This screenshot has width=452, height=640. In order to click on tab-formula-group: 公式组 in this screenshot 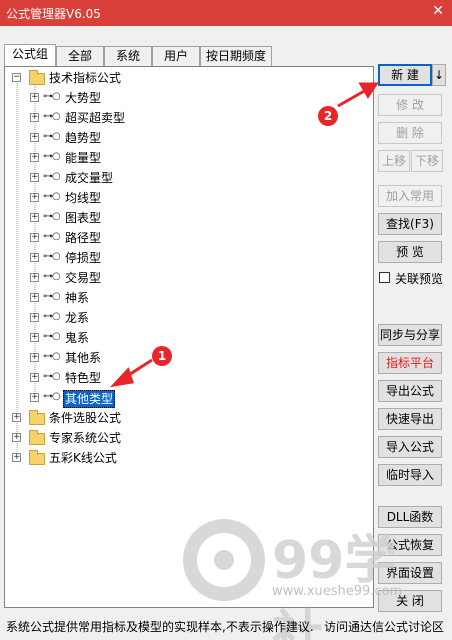, I will do `click(30, 55)`.